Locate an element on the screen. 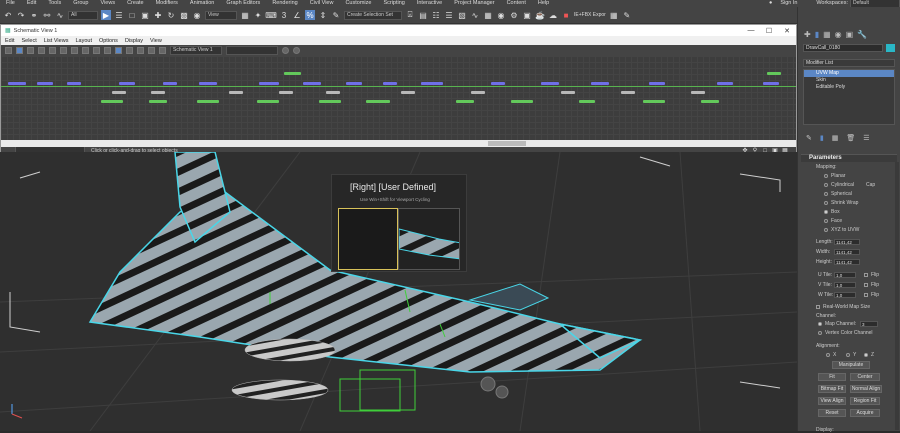  utilities-tab-icon: 🔧 is located at coordinates (862, 34).